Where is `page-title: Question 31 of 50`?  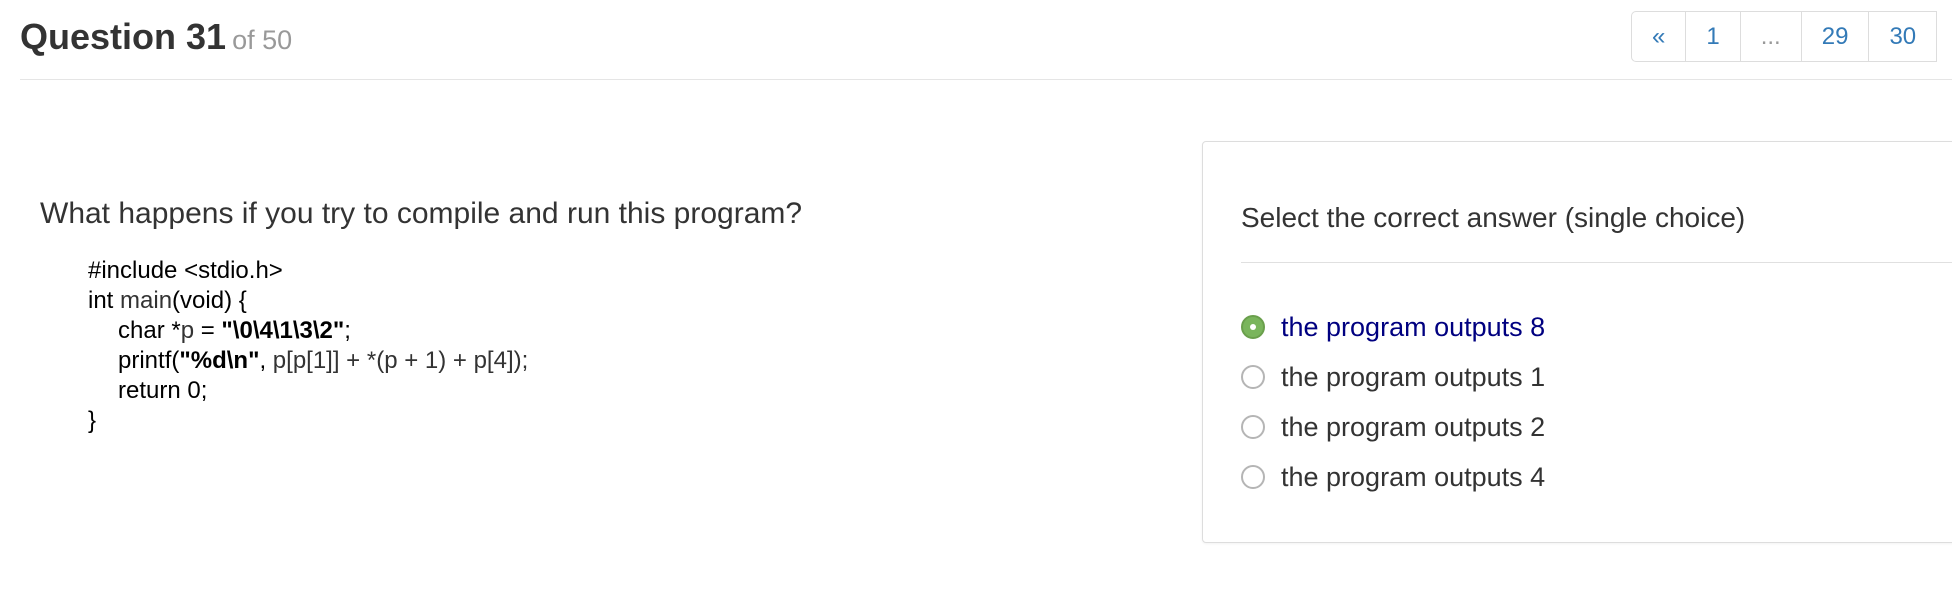 page-title: Question 31 of 50 is located at coordinates (156, 37).